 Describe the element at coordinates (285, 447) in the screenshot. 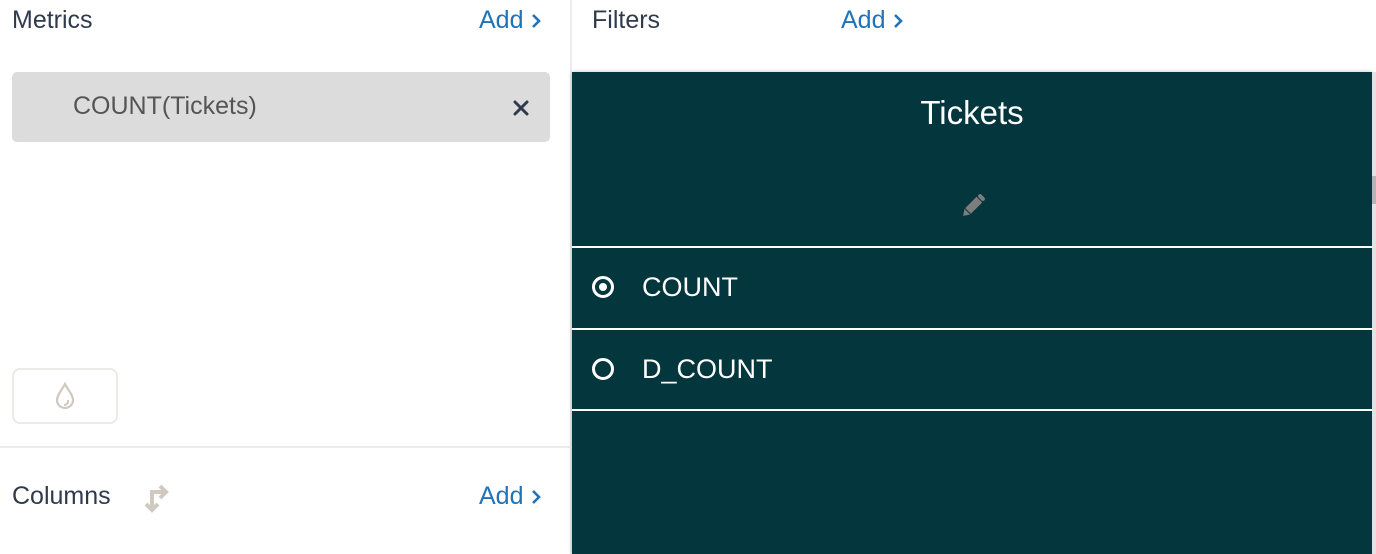

I see `section-divider` at that location.